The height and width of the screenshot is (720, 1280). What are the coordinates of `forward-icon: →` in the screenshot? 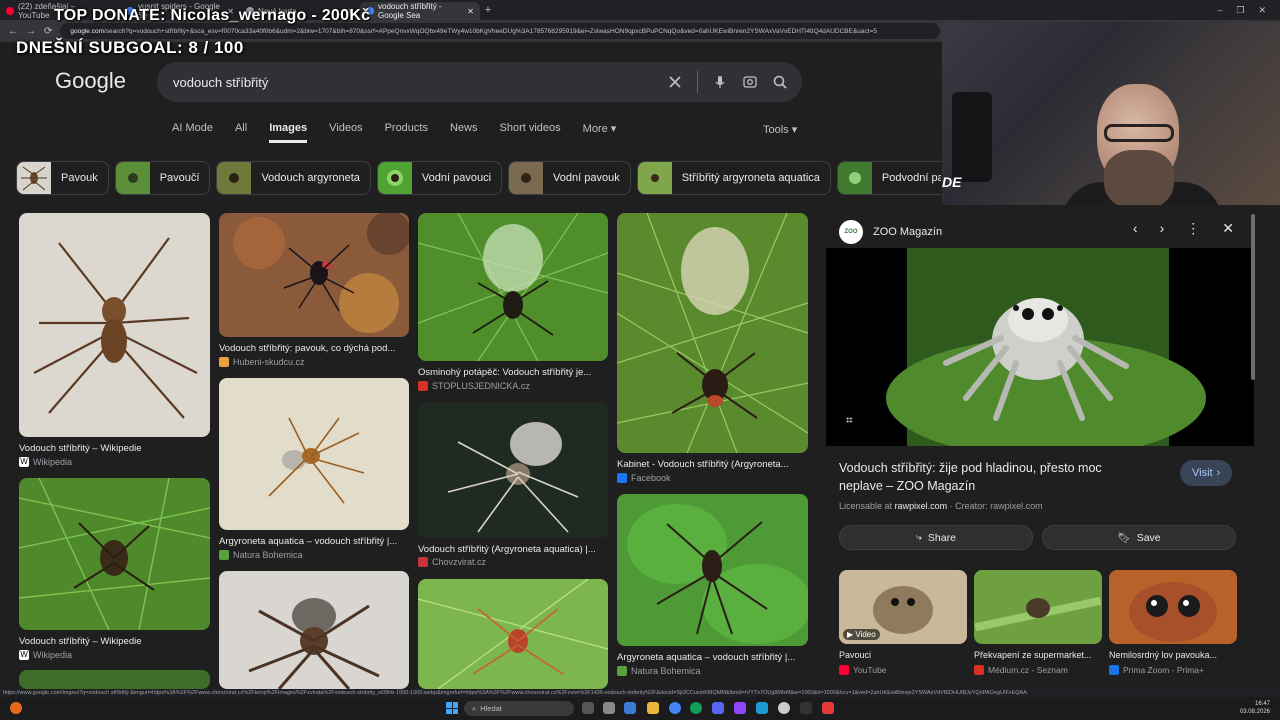 It's located at (31, 31).